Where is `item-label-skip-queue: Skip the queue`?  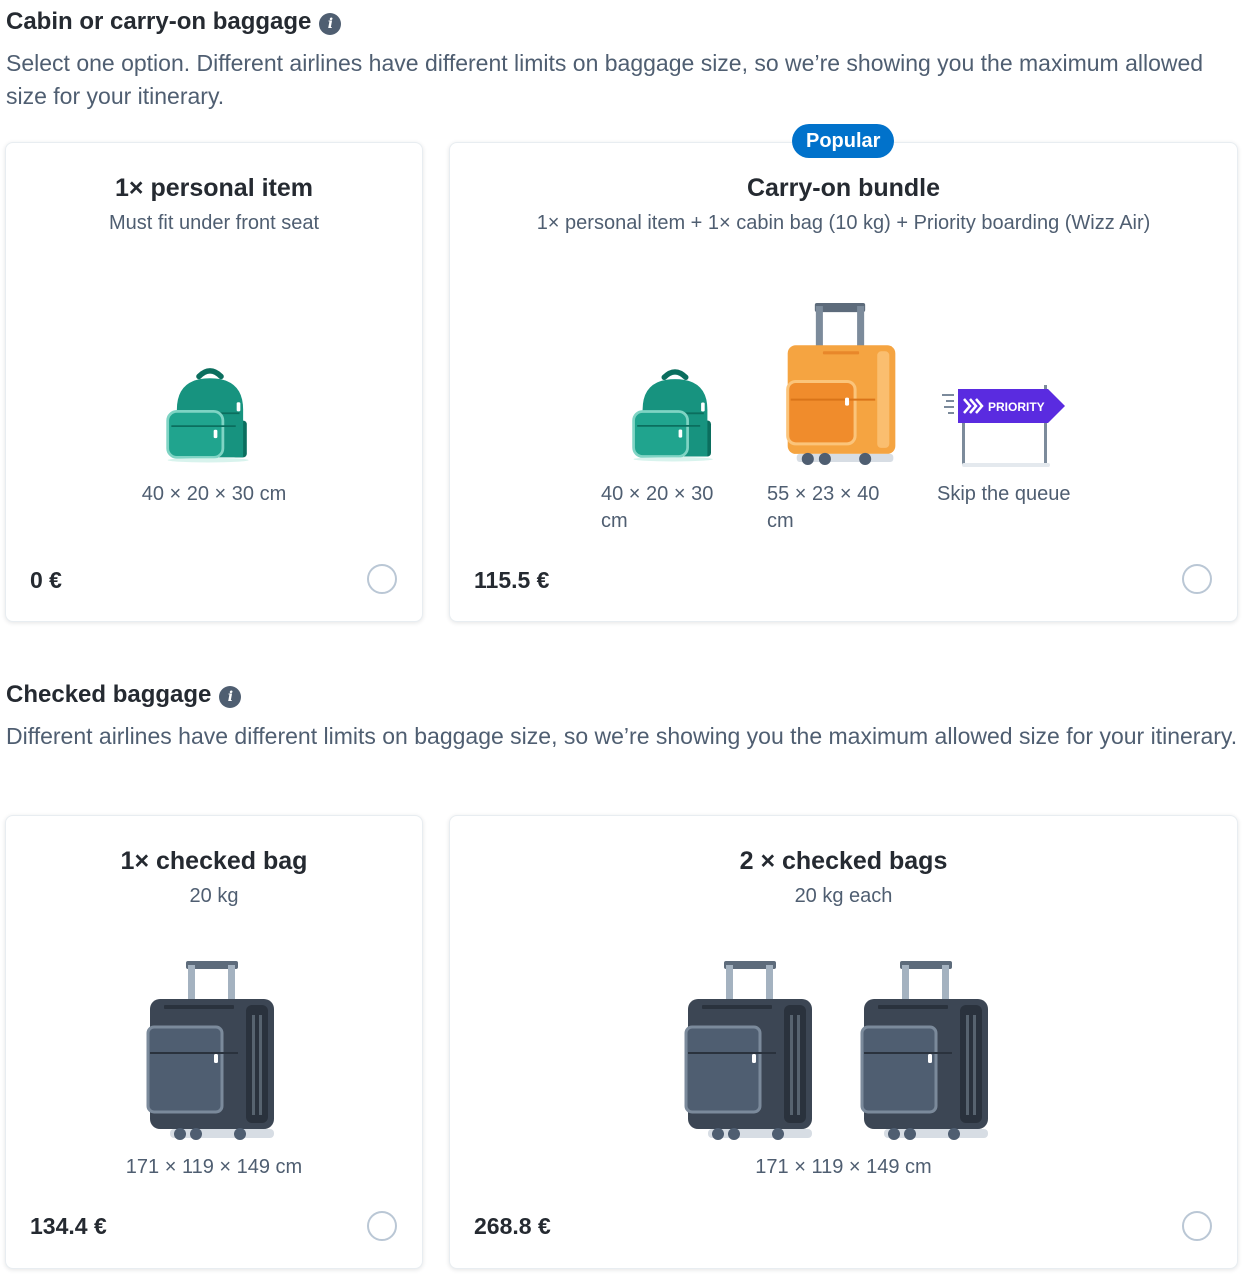
item-label-skip-queue: Skip the queue is located at coordinates (1004, 494).